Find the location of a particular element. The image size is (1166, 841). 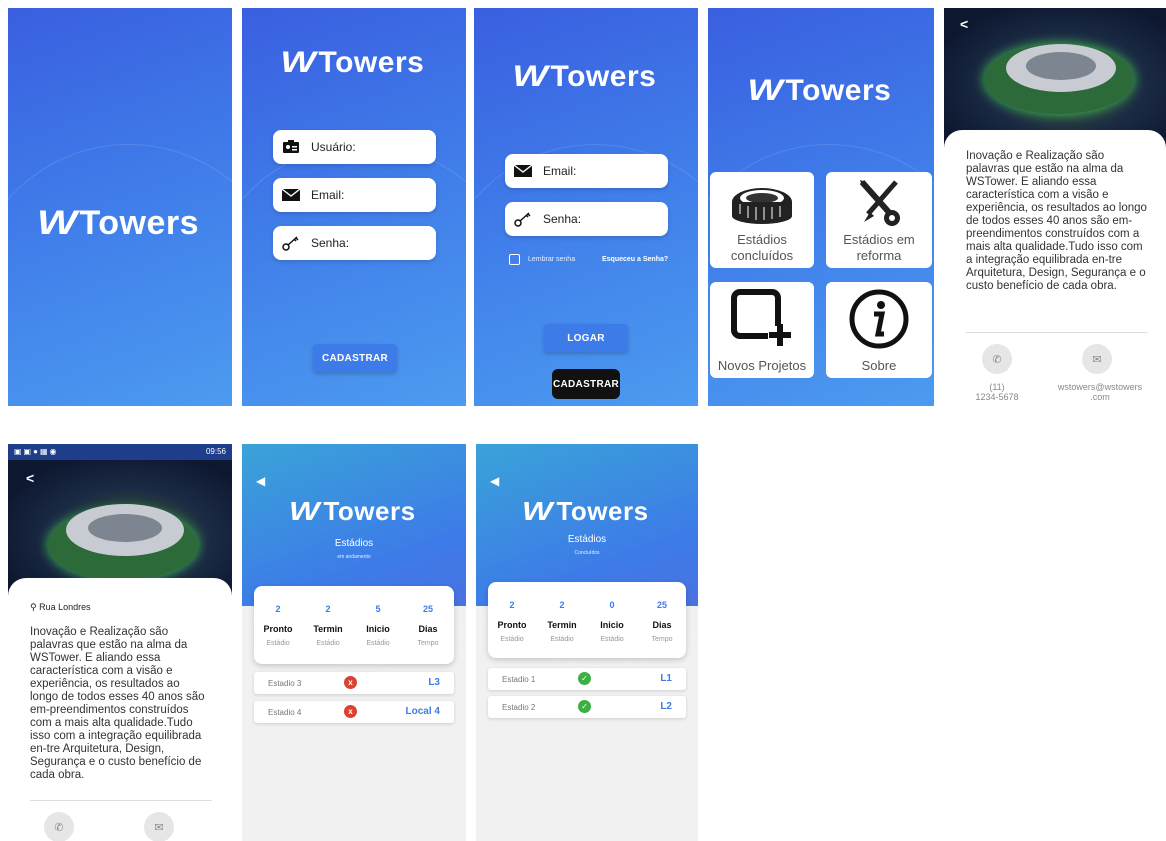

tile-stadiums-done: Estádios concluídos is located at coordinates (762, 220).